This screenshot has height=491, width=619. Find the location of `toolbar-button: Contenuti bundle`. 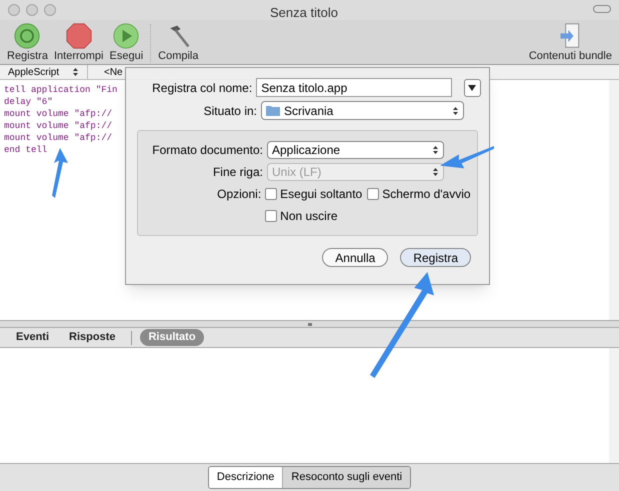

toolbar-button: Contenuti bundle is located at coordinates (570, 42).